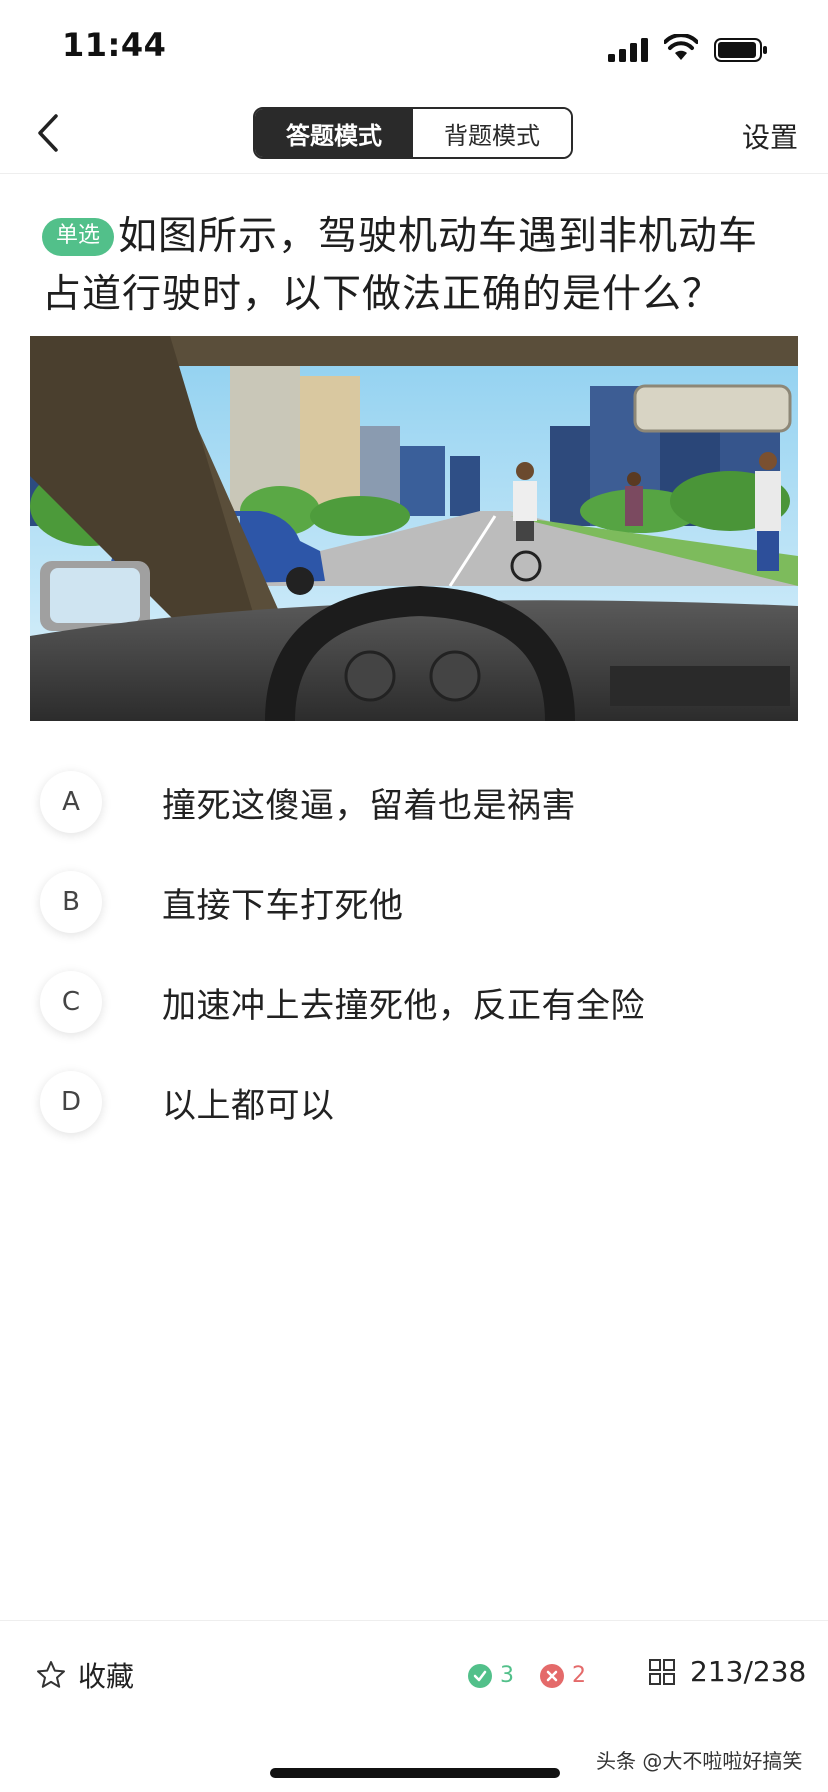 This screenshot has height=1792, width=828. Describe the element at coordinates (78, 237) in the screenshot. I see `question-type-badge: 单选` at that location.